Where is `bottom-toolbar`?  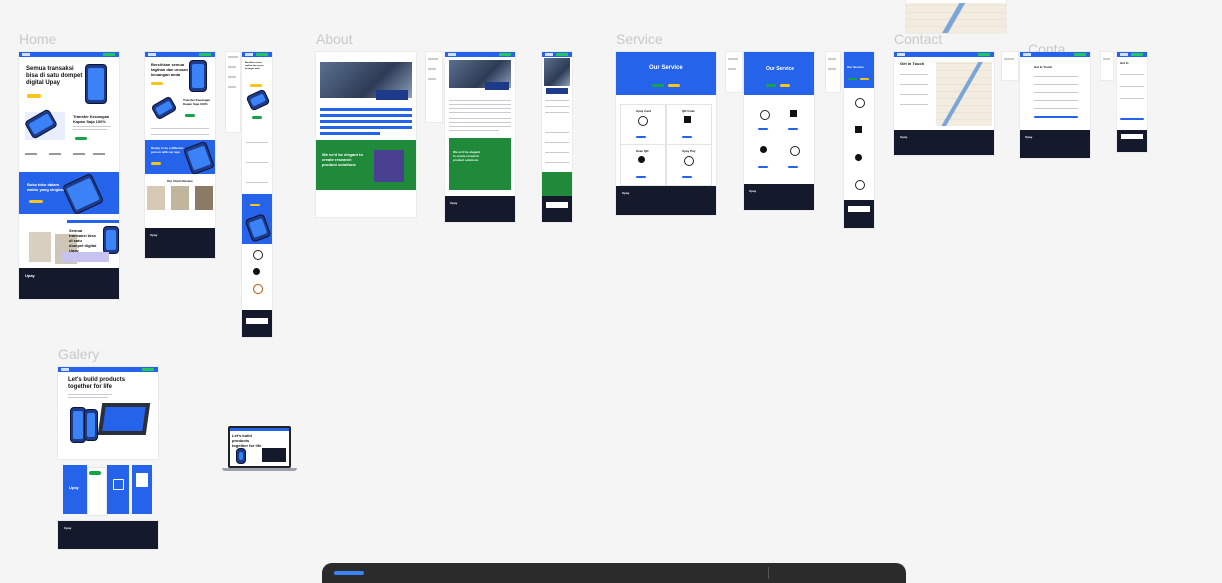
bottom-toolbar is located at coordinates (614, 573).